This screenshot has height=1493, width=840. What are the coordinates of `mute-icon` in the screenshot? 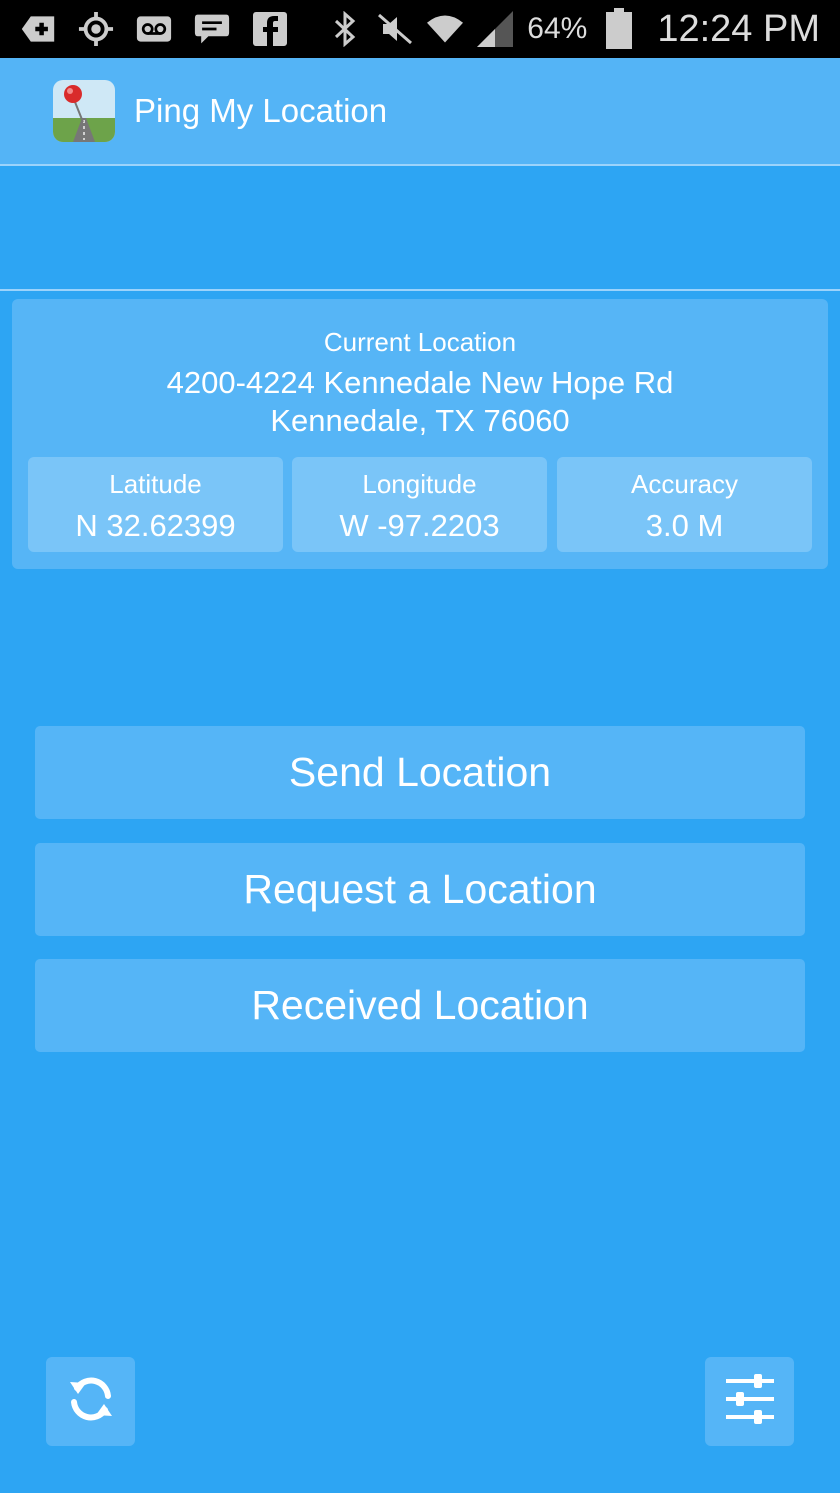 It's located at (395, 29).